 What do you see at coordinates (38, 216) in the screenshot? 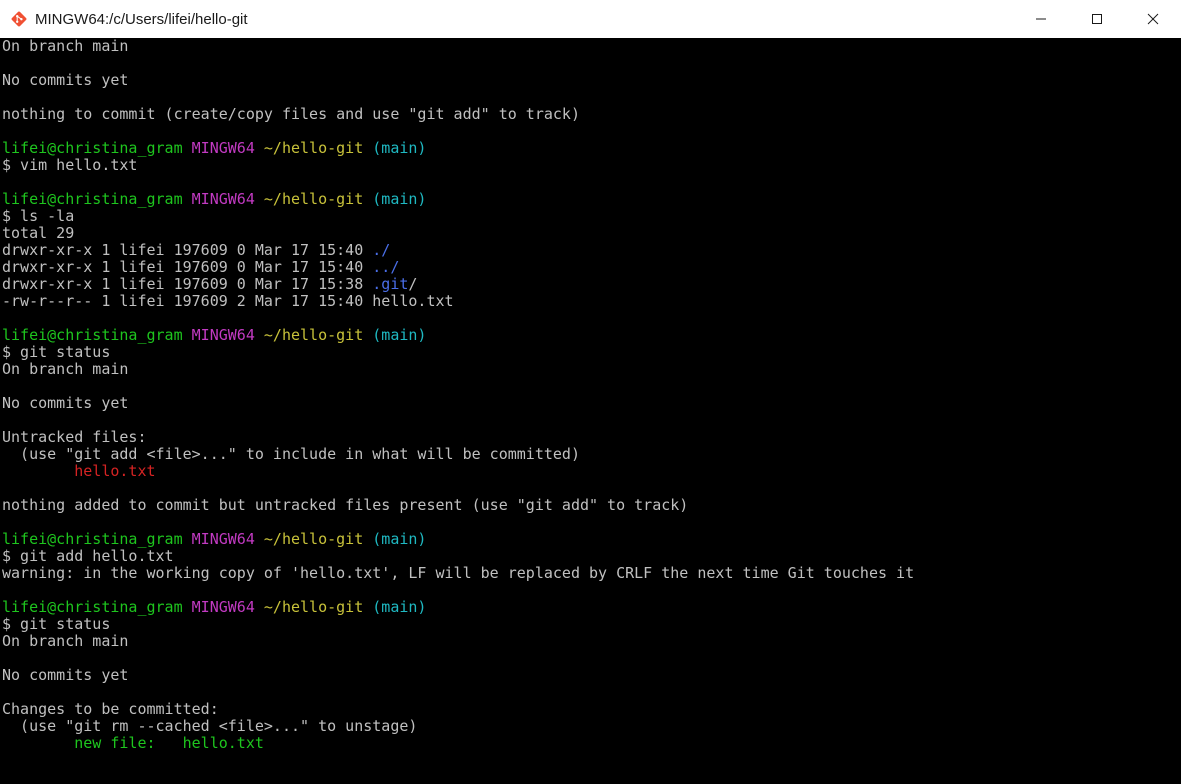
I see `terminal-text-segment: $ ls -la` at bounding box center [38, 216].